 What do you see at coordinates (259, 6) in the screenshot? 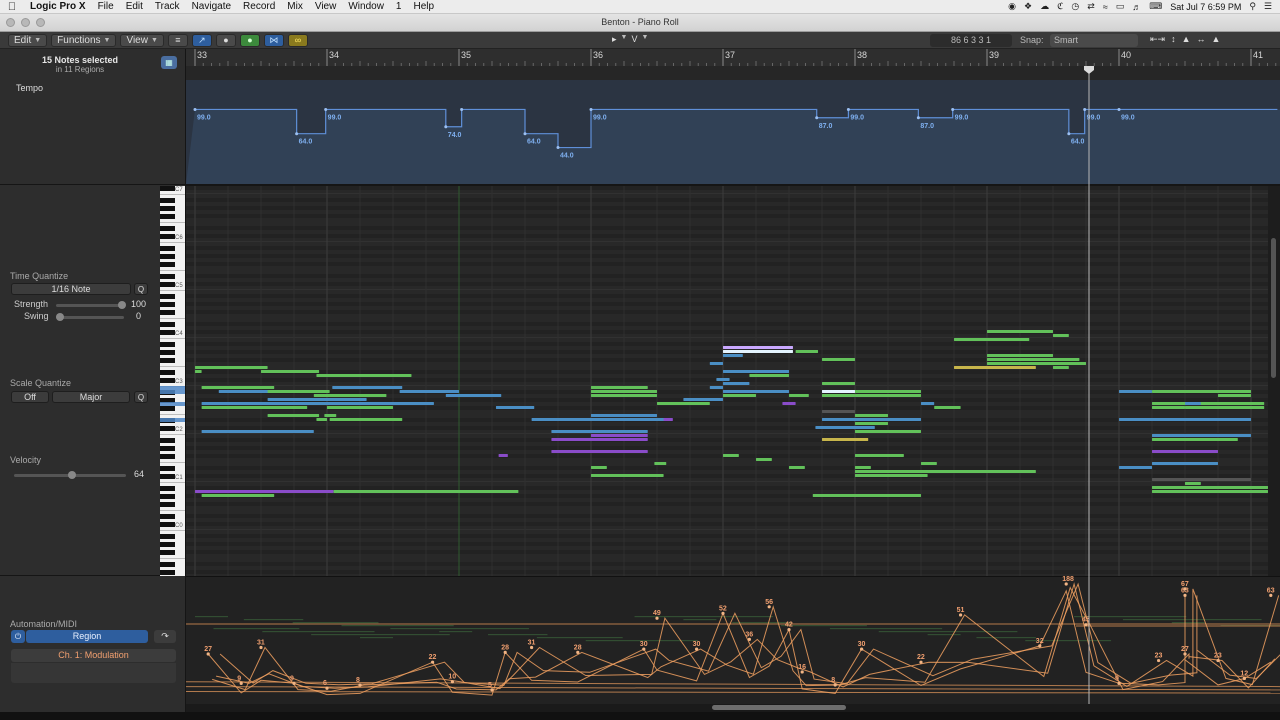
I see `menu-record: Record` at bounding box center [259, 6].